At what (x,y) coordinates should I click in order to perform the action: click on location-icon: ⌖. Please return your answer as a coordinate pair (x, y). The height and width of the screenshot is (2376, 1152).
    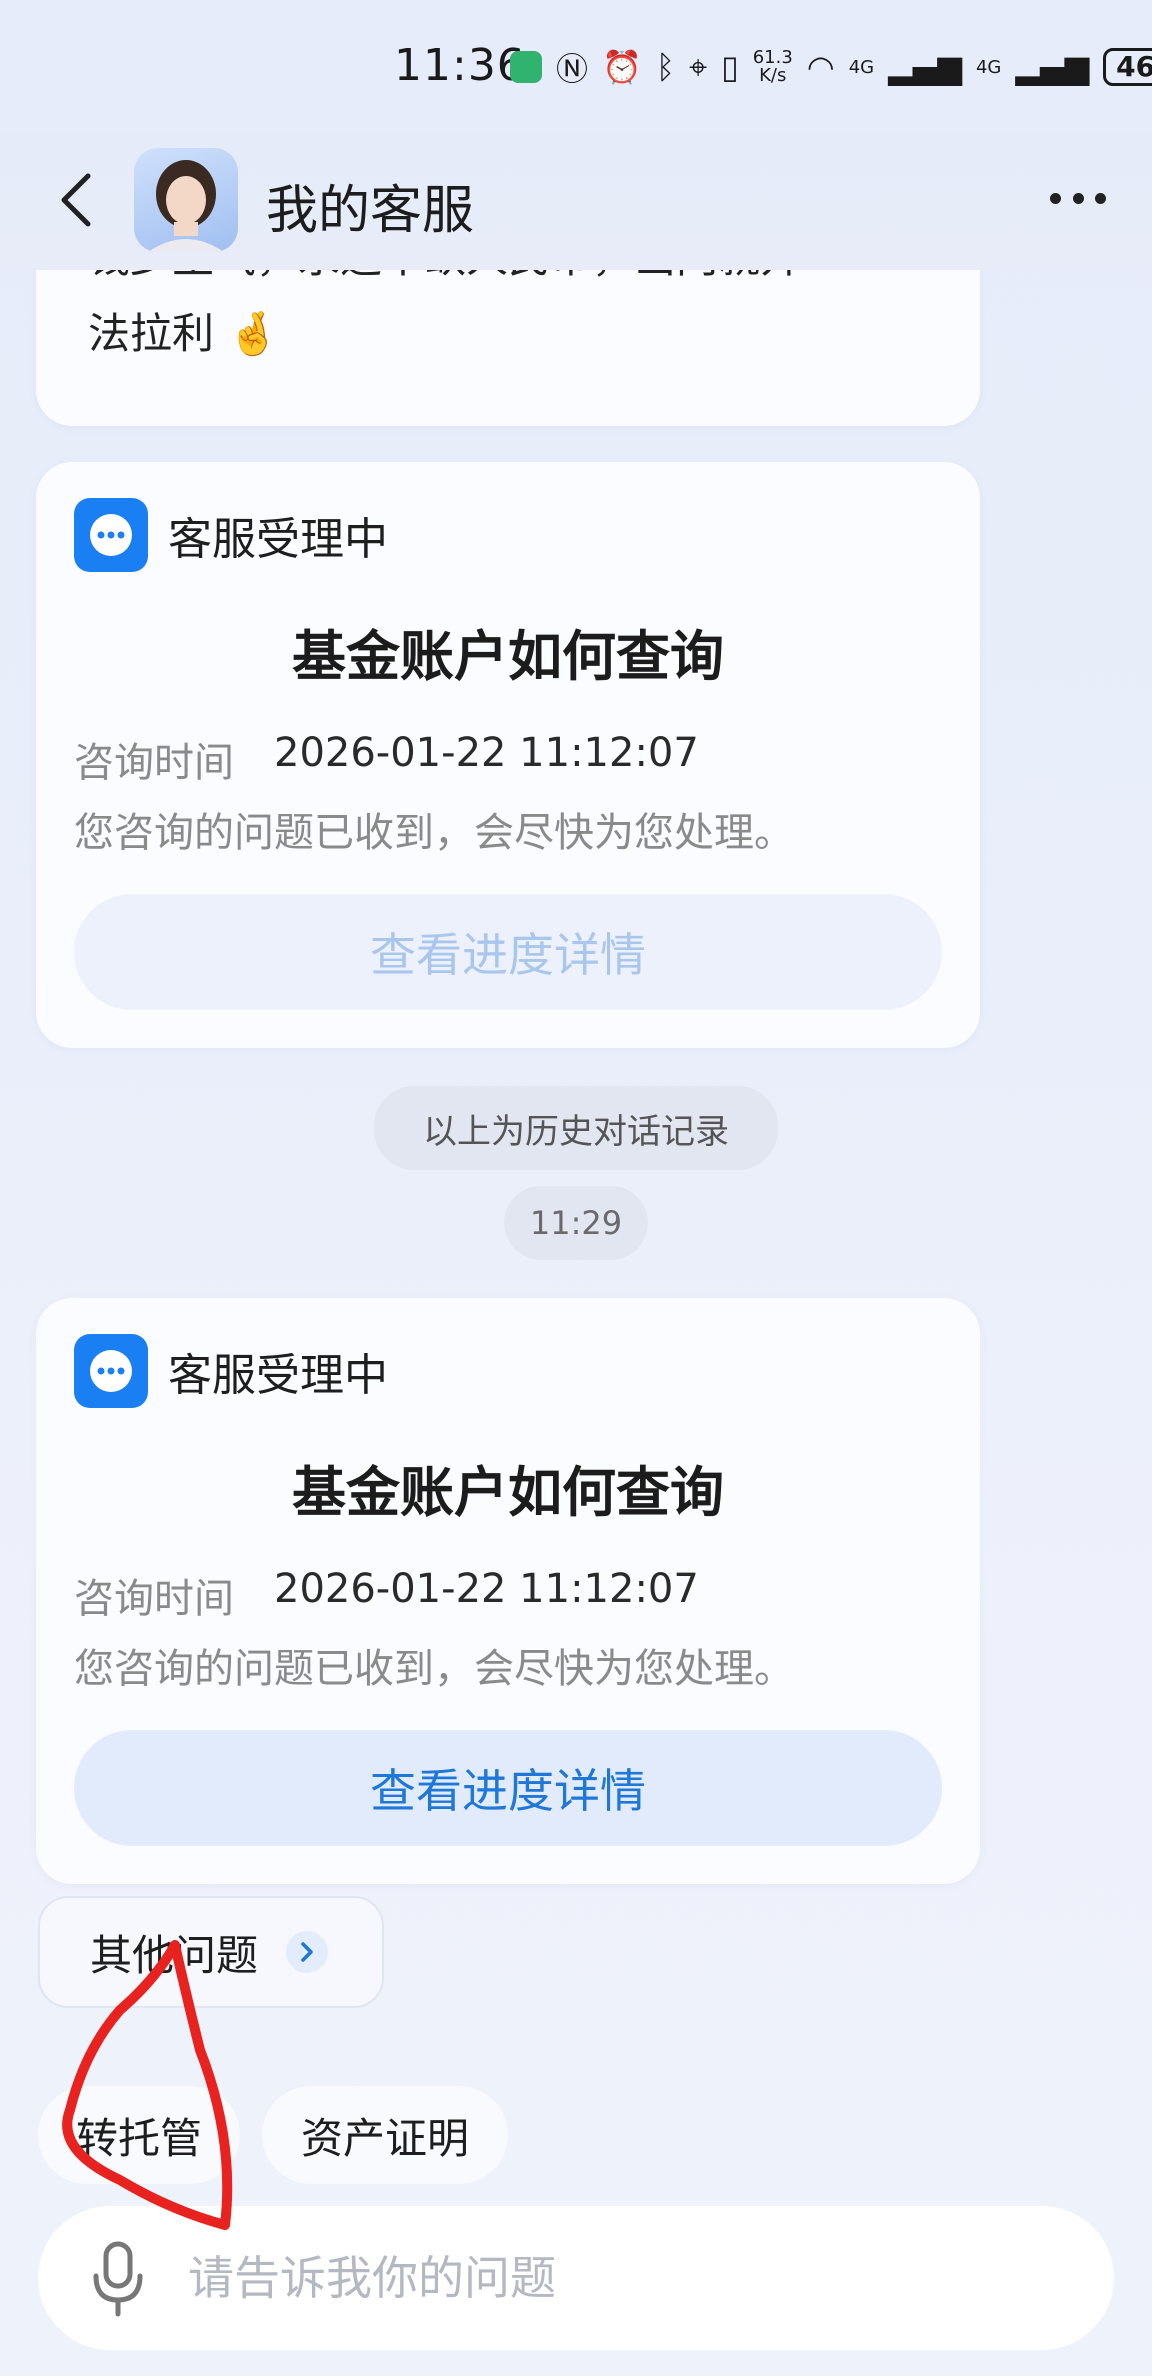
    Looking at the image, I should click on (698, 66).